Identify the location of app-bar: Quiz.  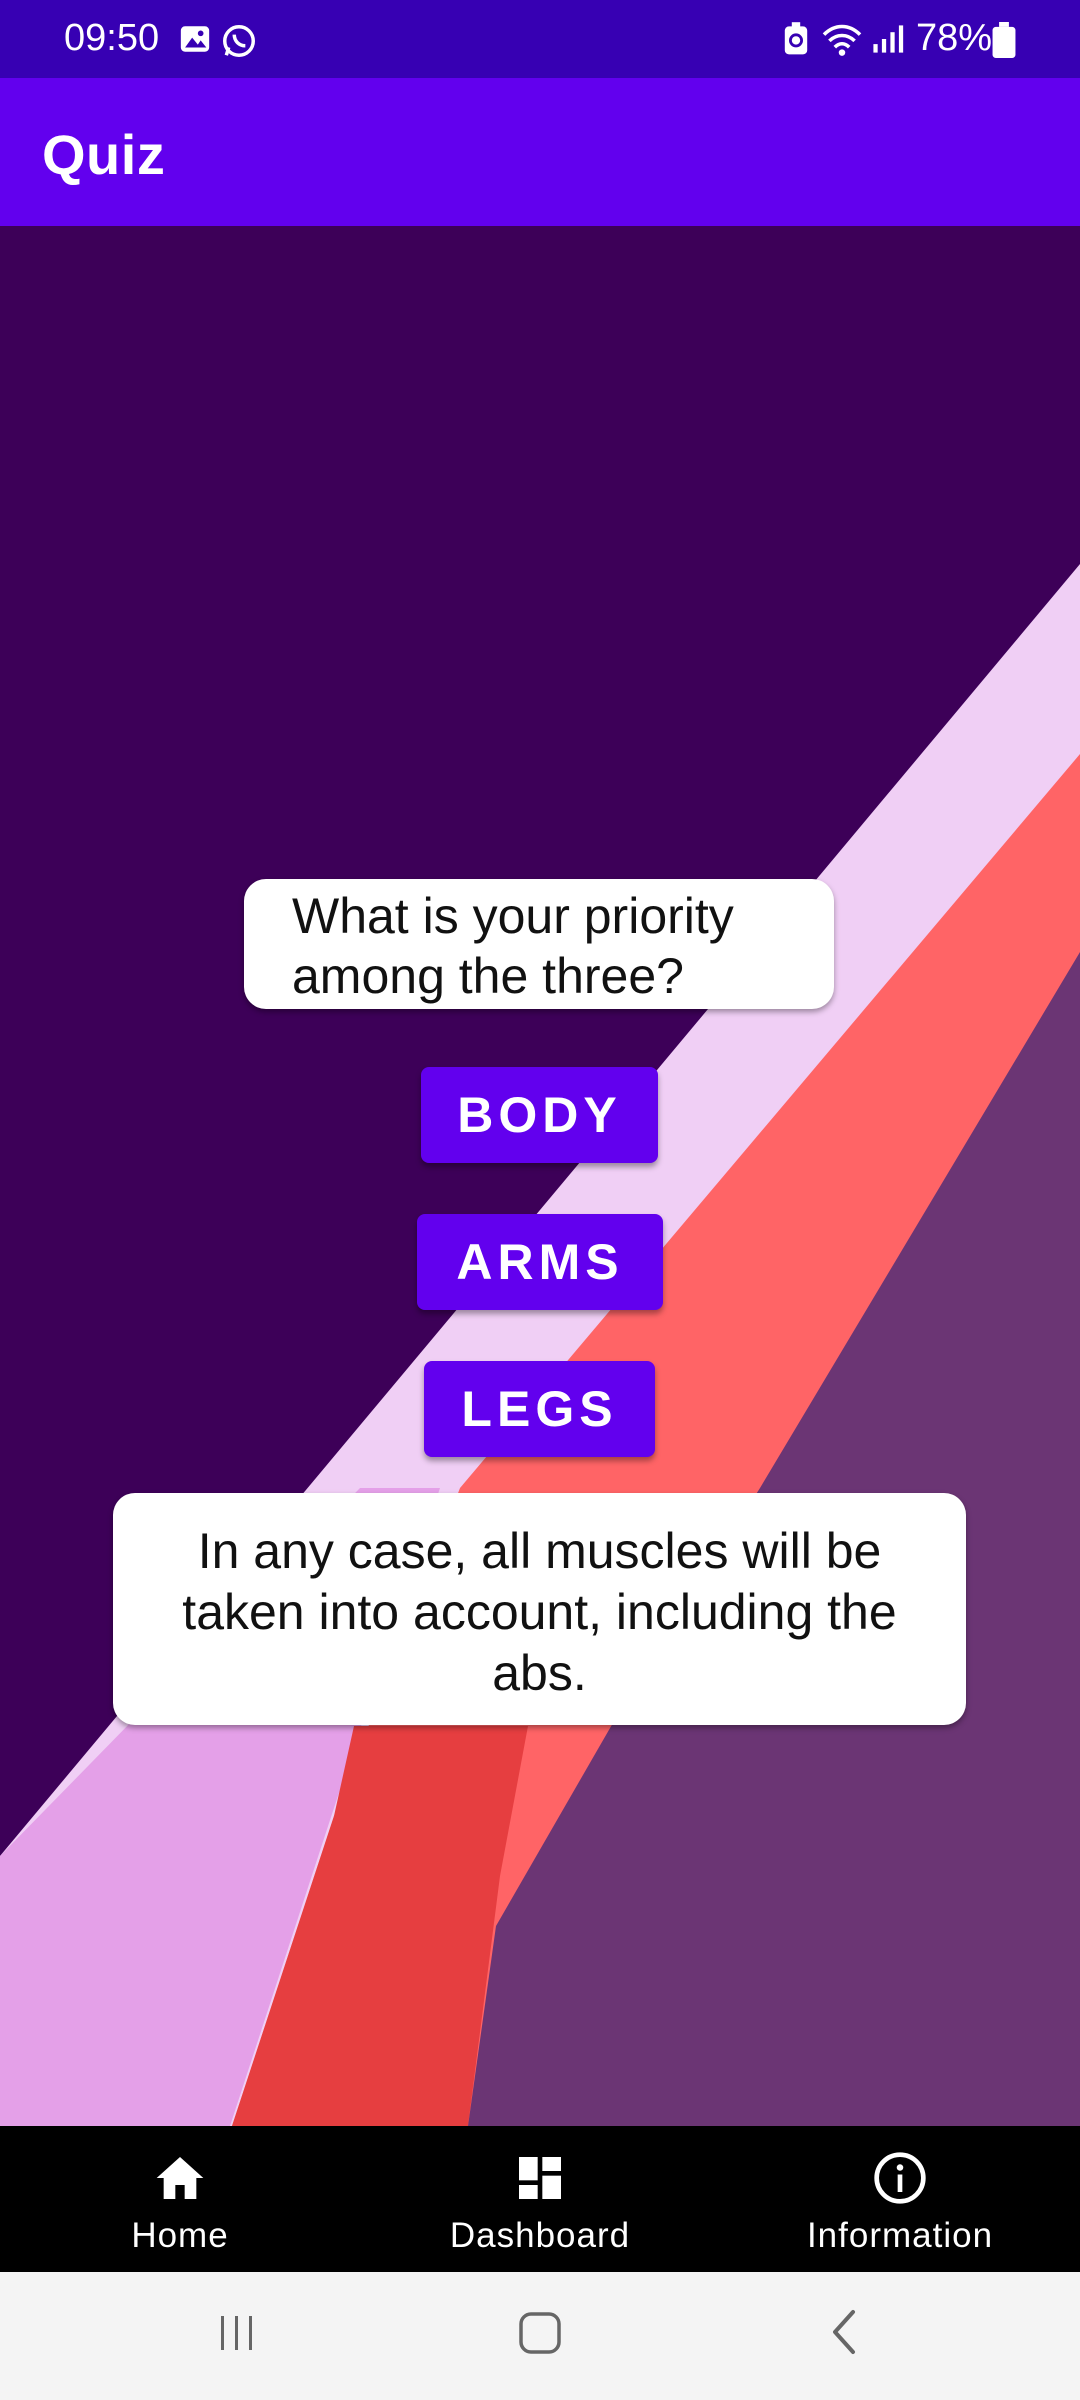
(540, 152).